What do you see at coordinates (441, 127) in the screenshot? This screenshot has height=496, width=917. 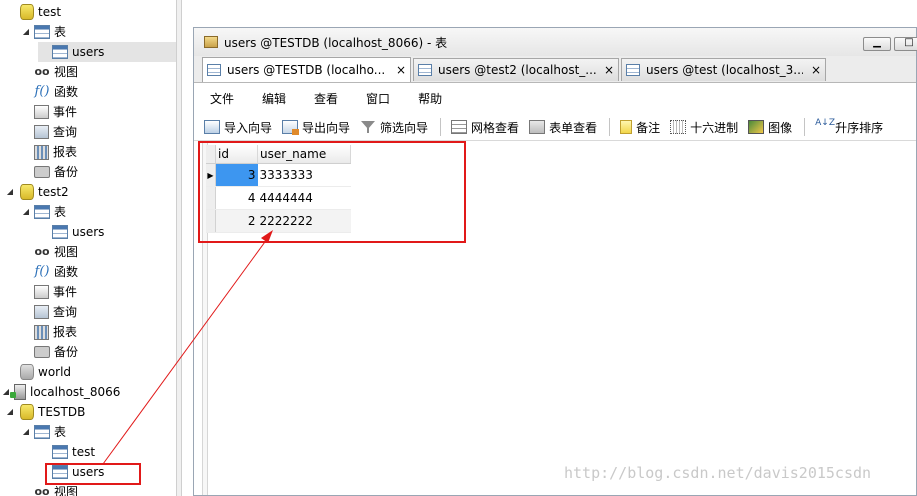 I see `toolbar-separator` at bounding box center [441, 127].